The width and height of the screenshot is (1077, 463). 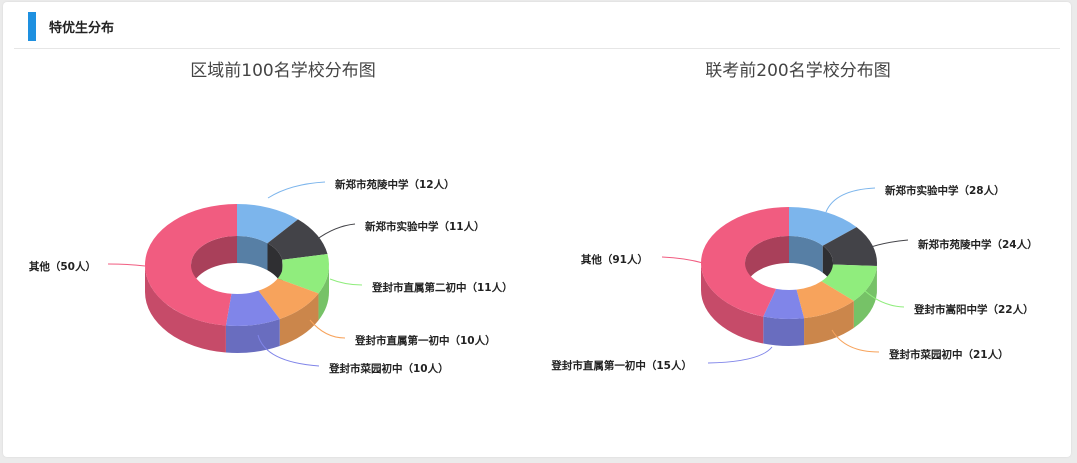 What do you see at coordinates (797, 71) in the screenshot?
I see `chart-title-2: 联考前200名学校分布图` at bounding box center [797, 71].